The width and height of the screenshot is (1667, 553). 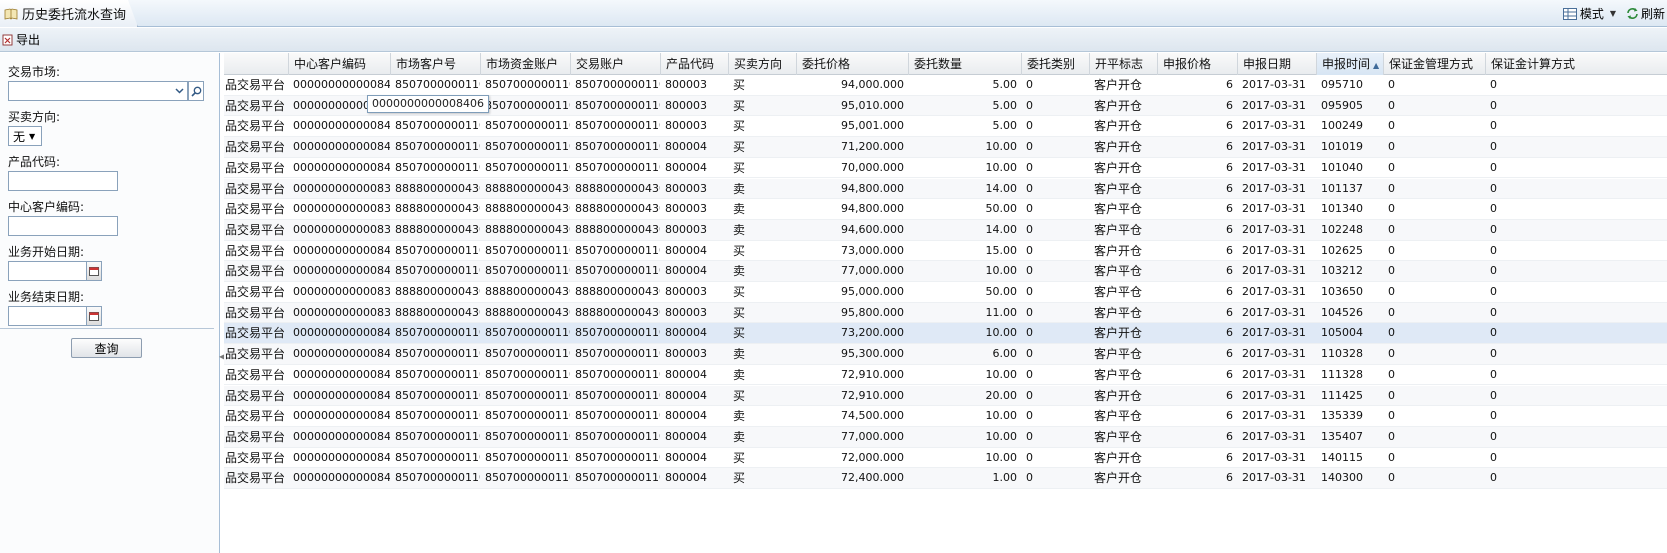 I want to click on column-header-margin-mgmt-mode: 保证金管理方式, so click(x=1434, y=64).